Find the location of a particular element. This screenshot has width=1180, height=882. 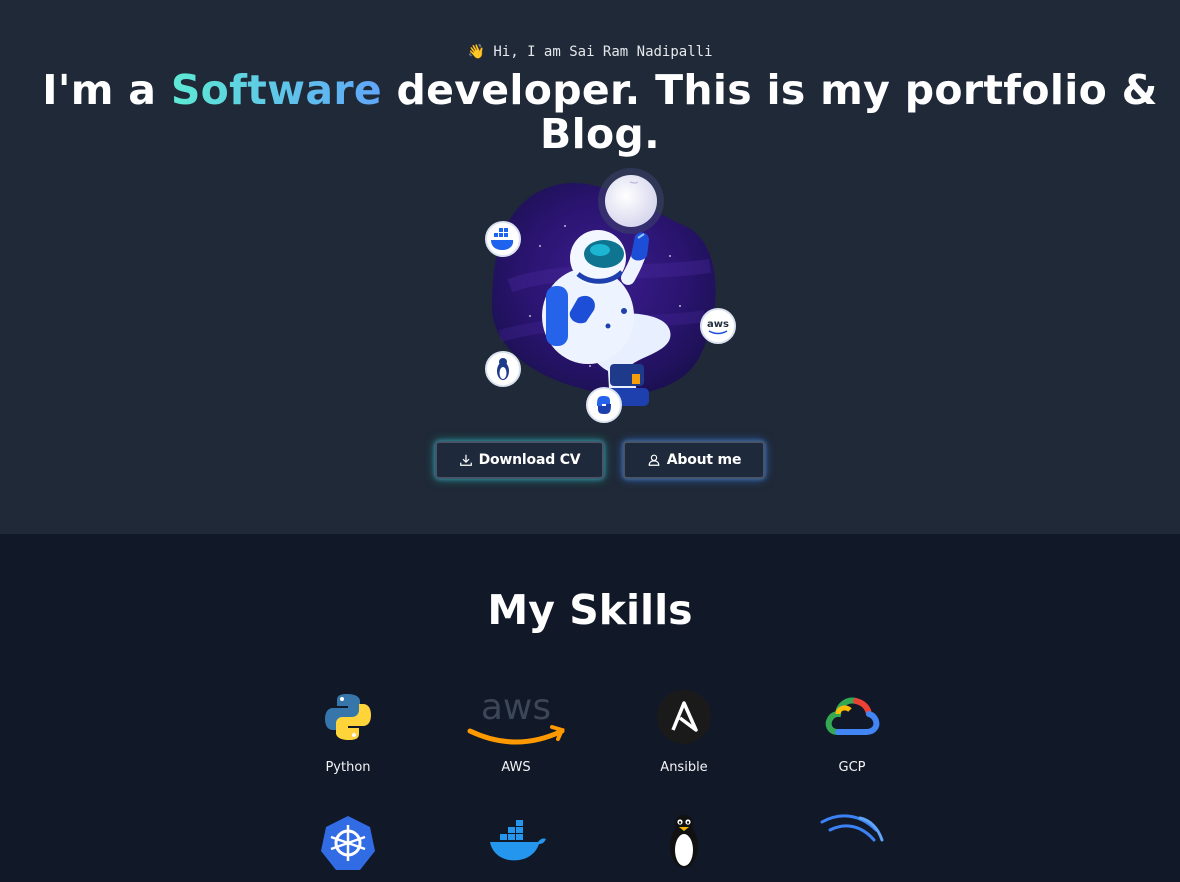

gcp-icon is located at coordinates (852, 717).